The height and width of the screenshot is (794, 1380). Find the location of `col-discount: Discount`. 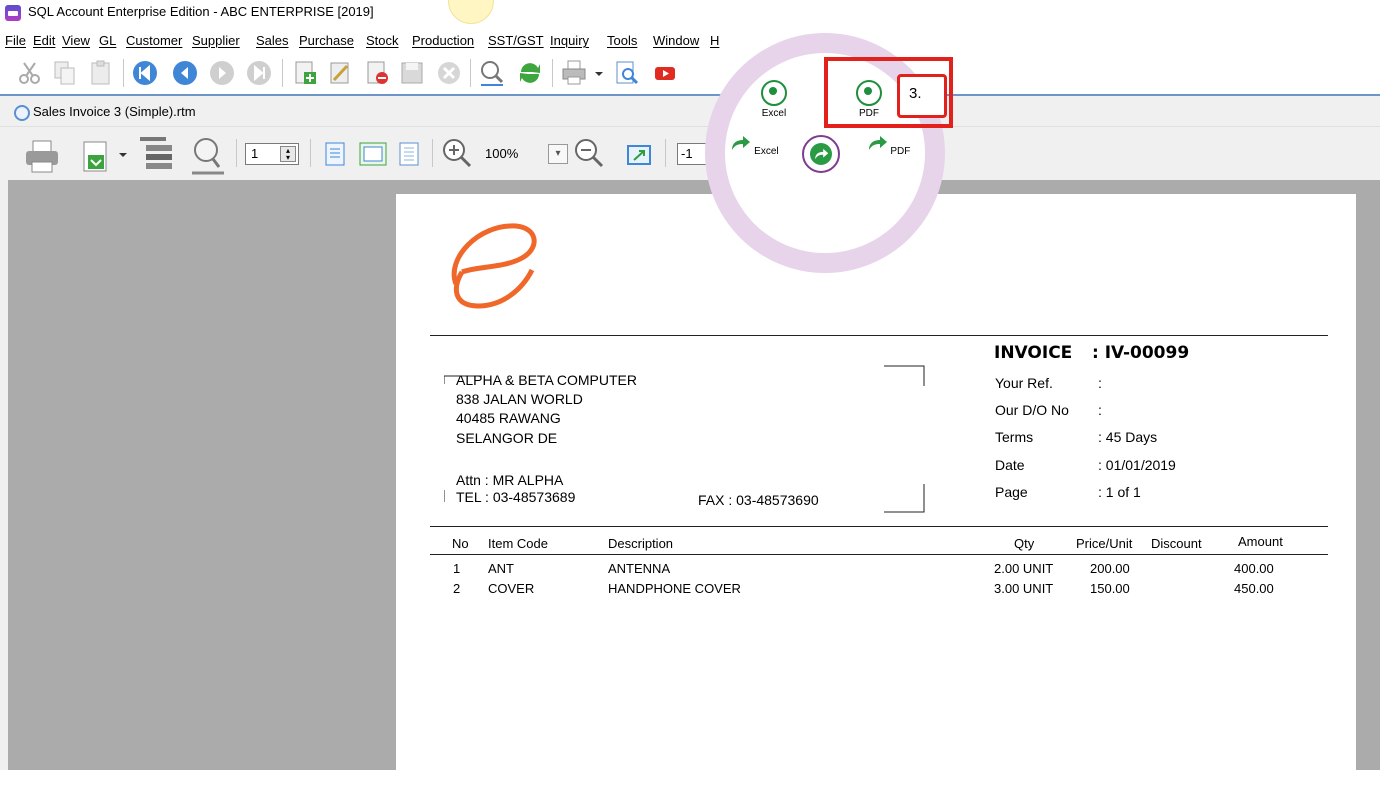

col-discount: Discount is located at coordinates (1176, 543).